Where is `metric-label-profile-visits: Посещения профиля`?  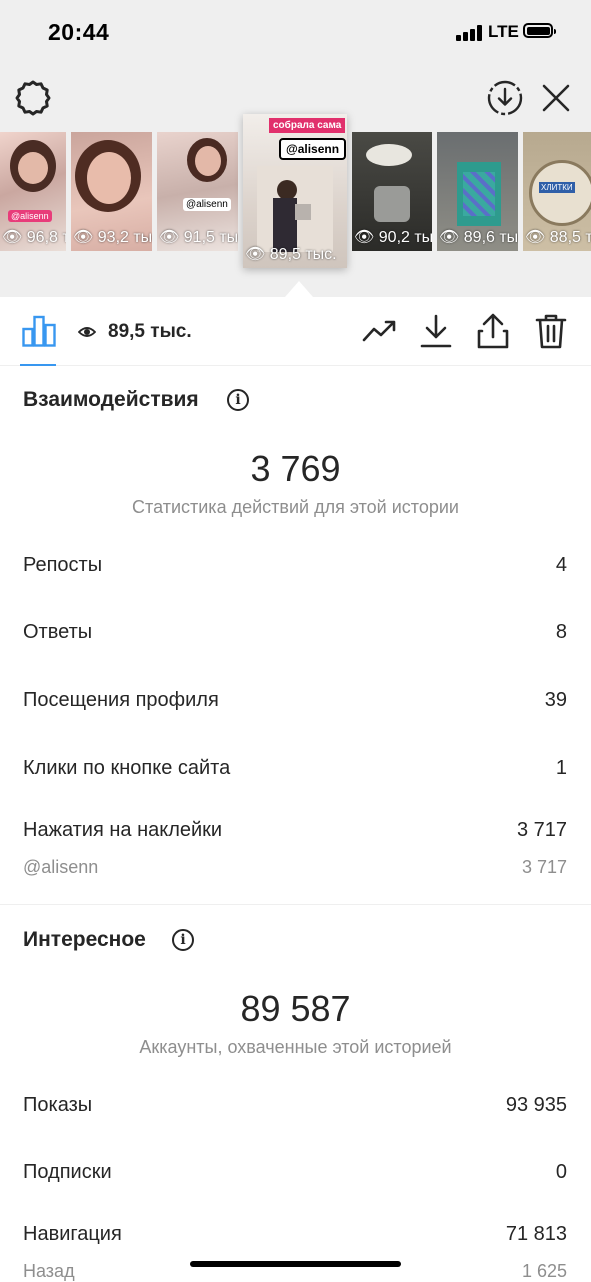
metric-label-profile-visits: Посещения профиля is located at coordinates (121, 700).